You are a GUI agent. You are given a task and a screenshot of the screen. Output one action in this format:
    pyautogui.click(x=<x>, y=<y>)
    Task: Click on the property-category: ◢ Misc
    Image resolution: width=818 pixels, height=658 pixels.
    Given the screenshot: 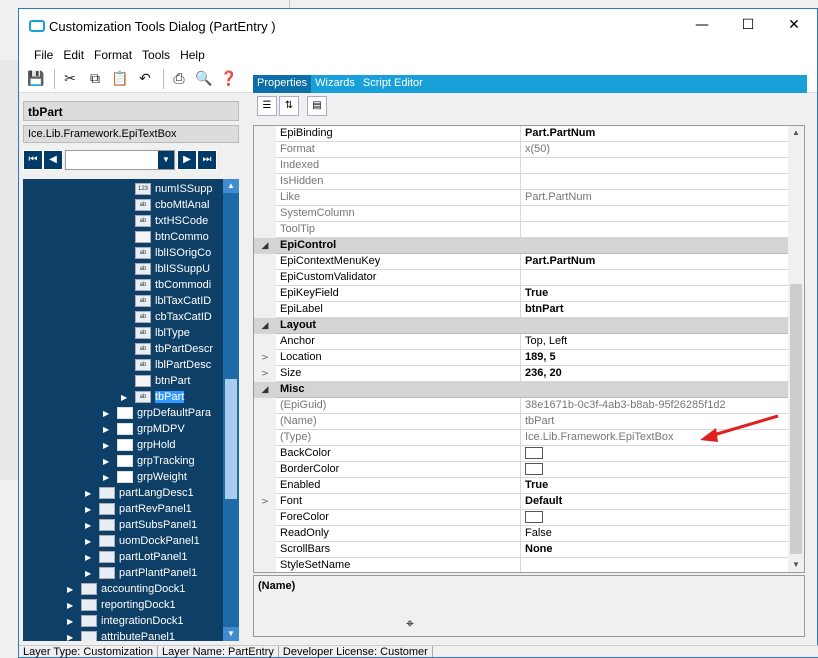 What is the action you would take?
    pyautogui.click(x=521, y=390)
    